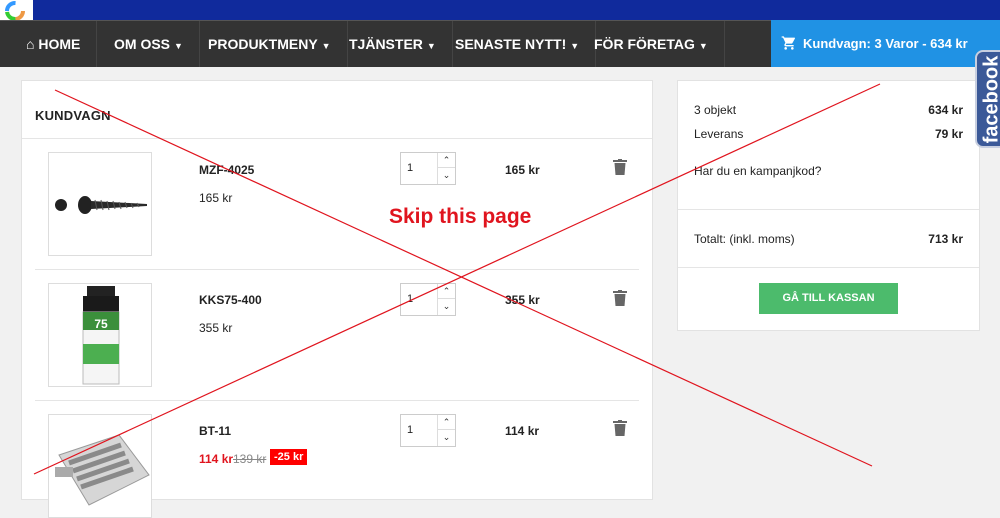 The height and width of the screenshot is (518, 1000). I want to click on facebook-tab: facebook, so click(987, 99).